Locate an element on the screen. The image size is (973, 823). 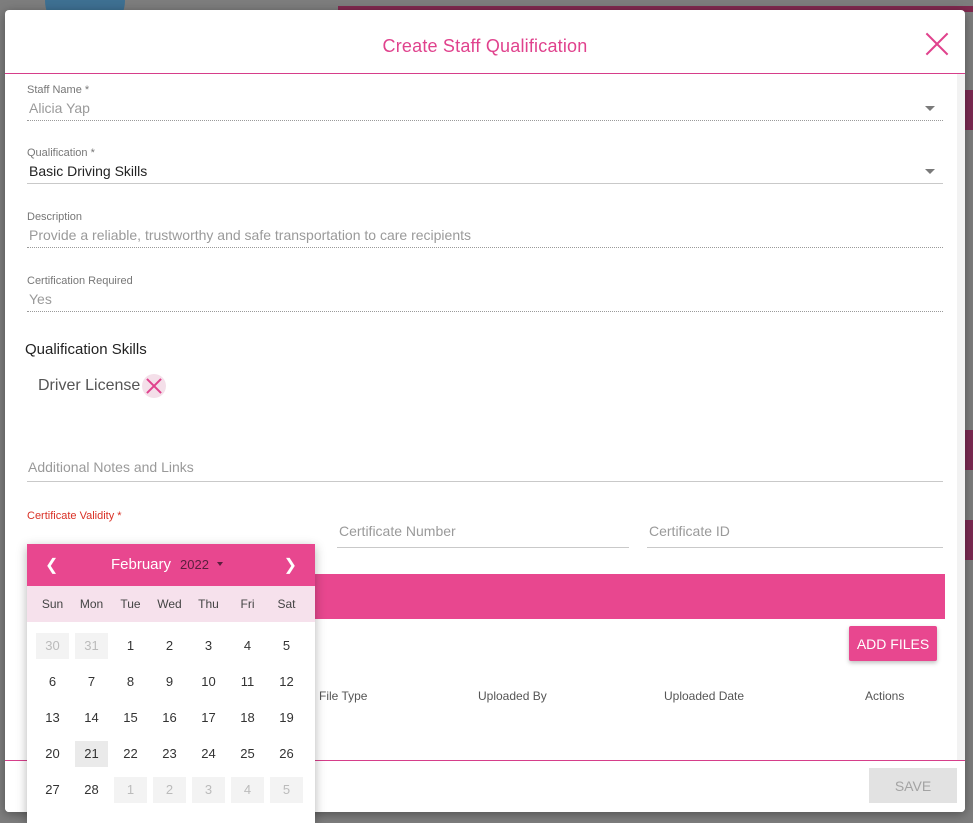
certification-required-value: Yes is located at coordinates (485, 299).